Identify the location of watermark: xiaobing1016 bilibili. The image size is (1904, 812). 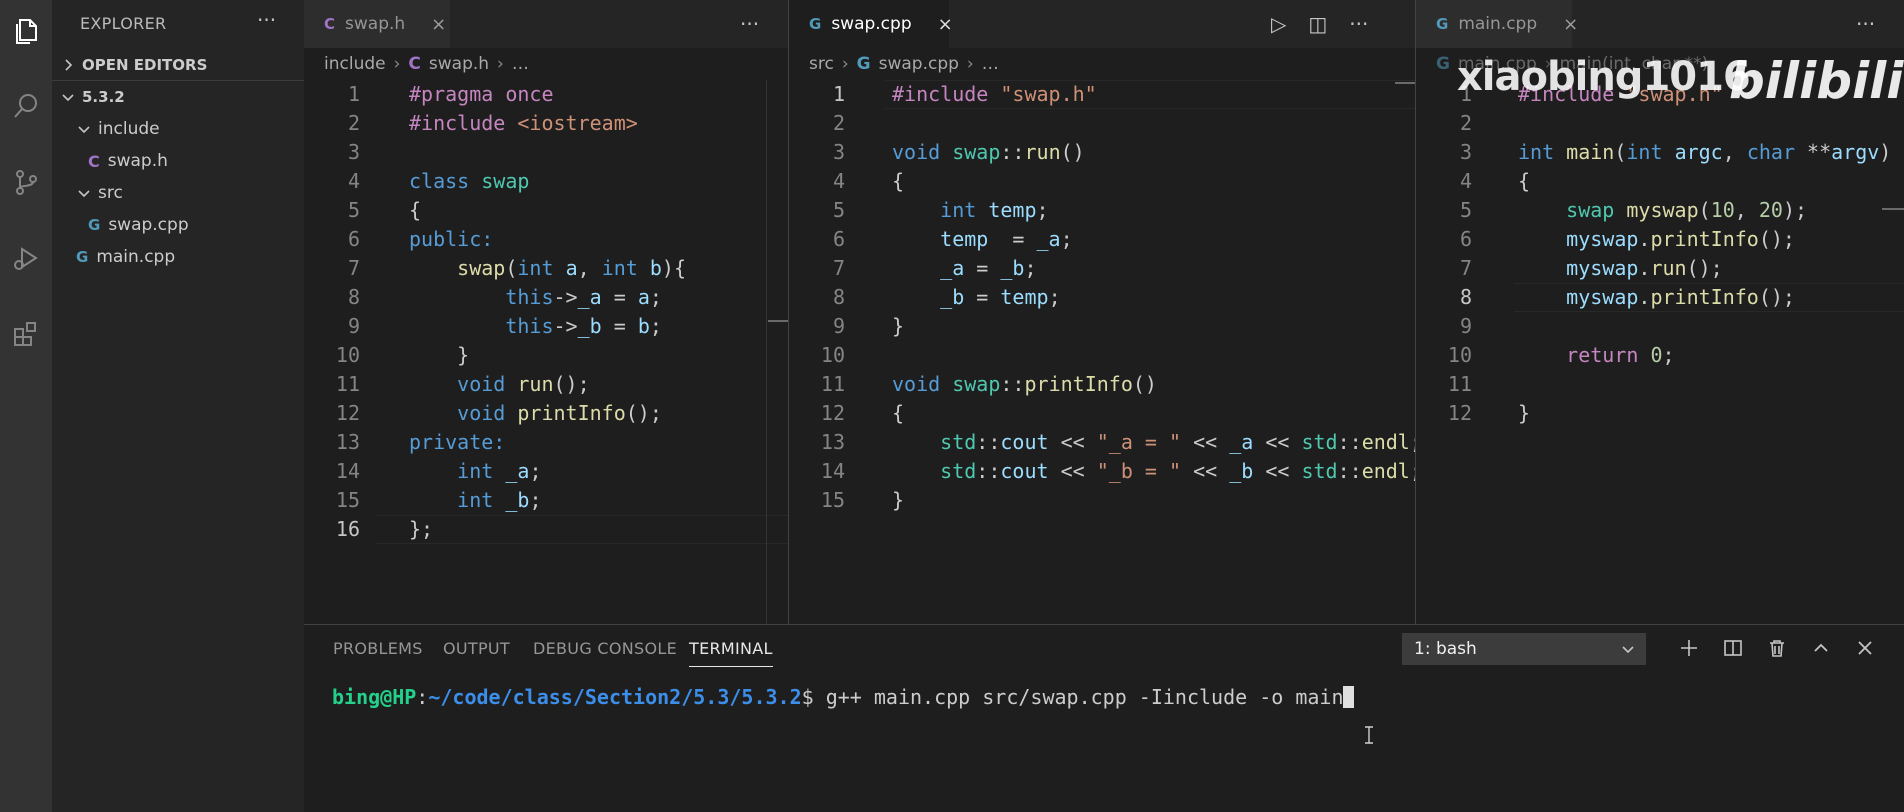
(1680, 81).